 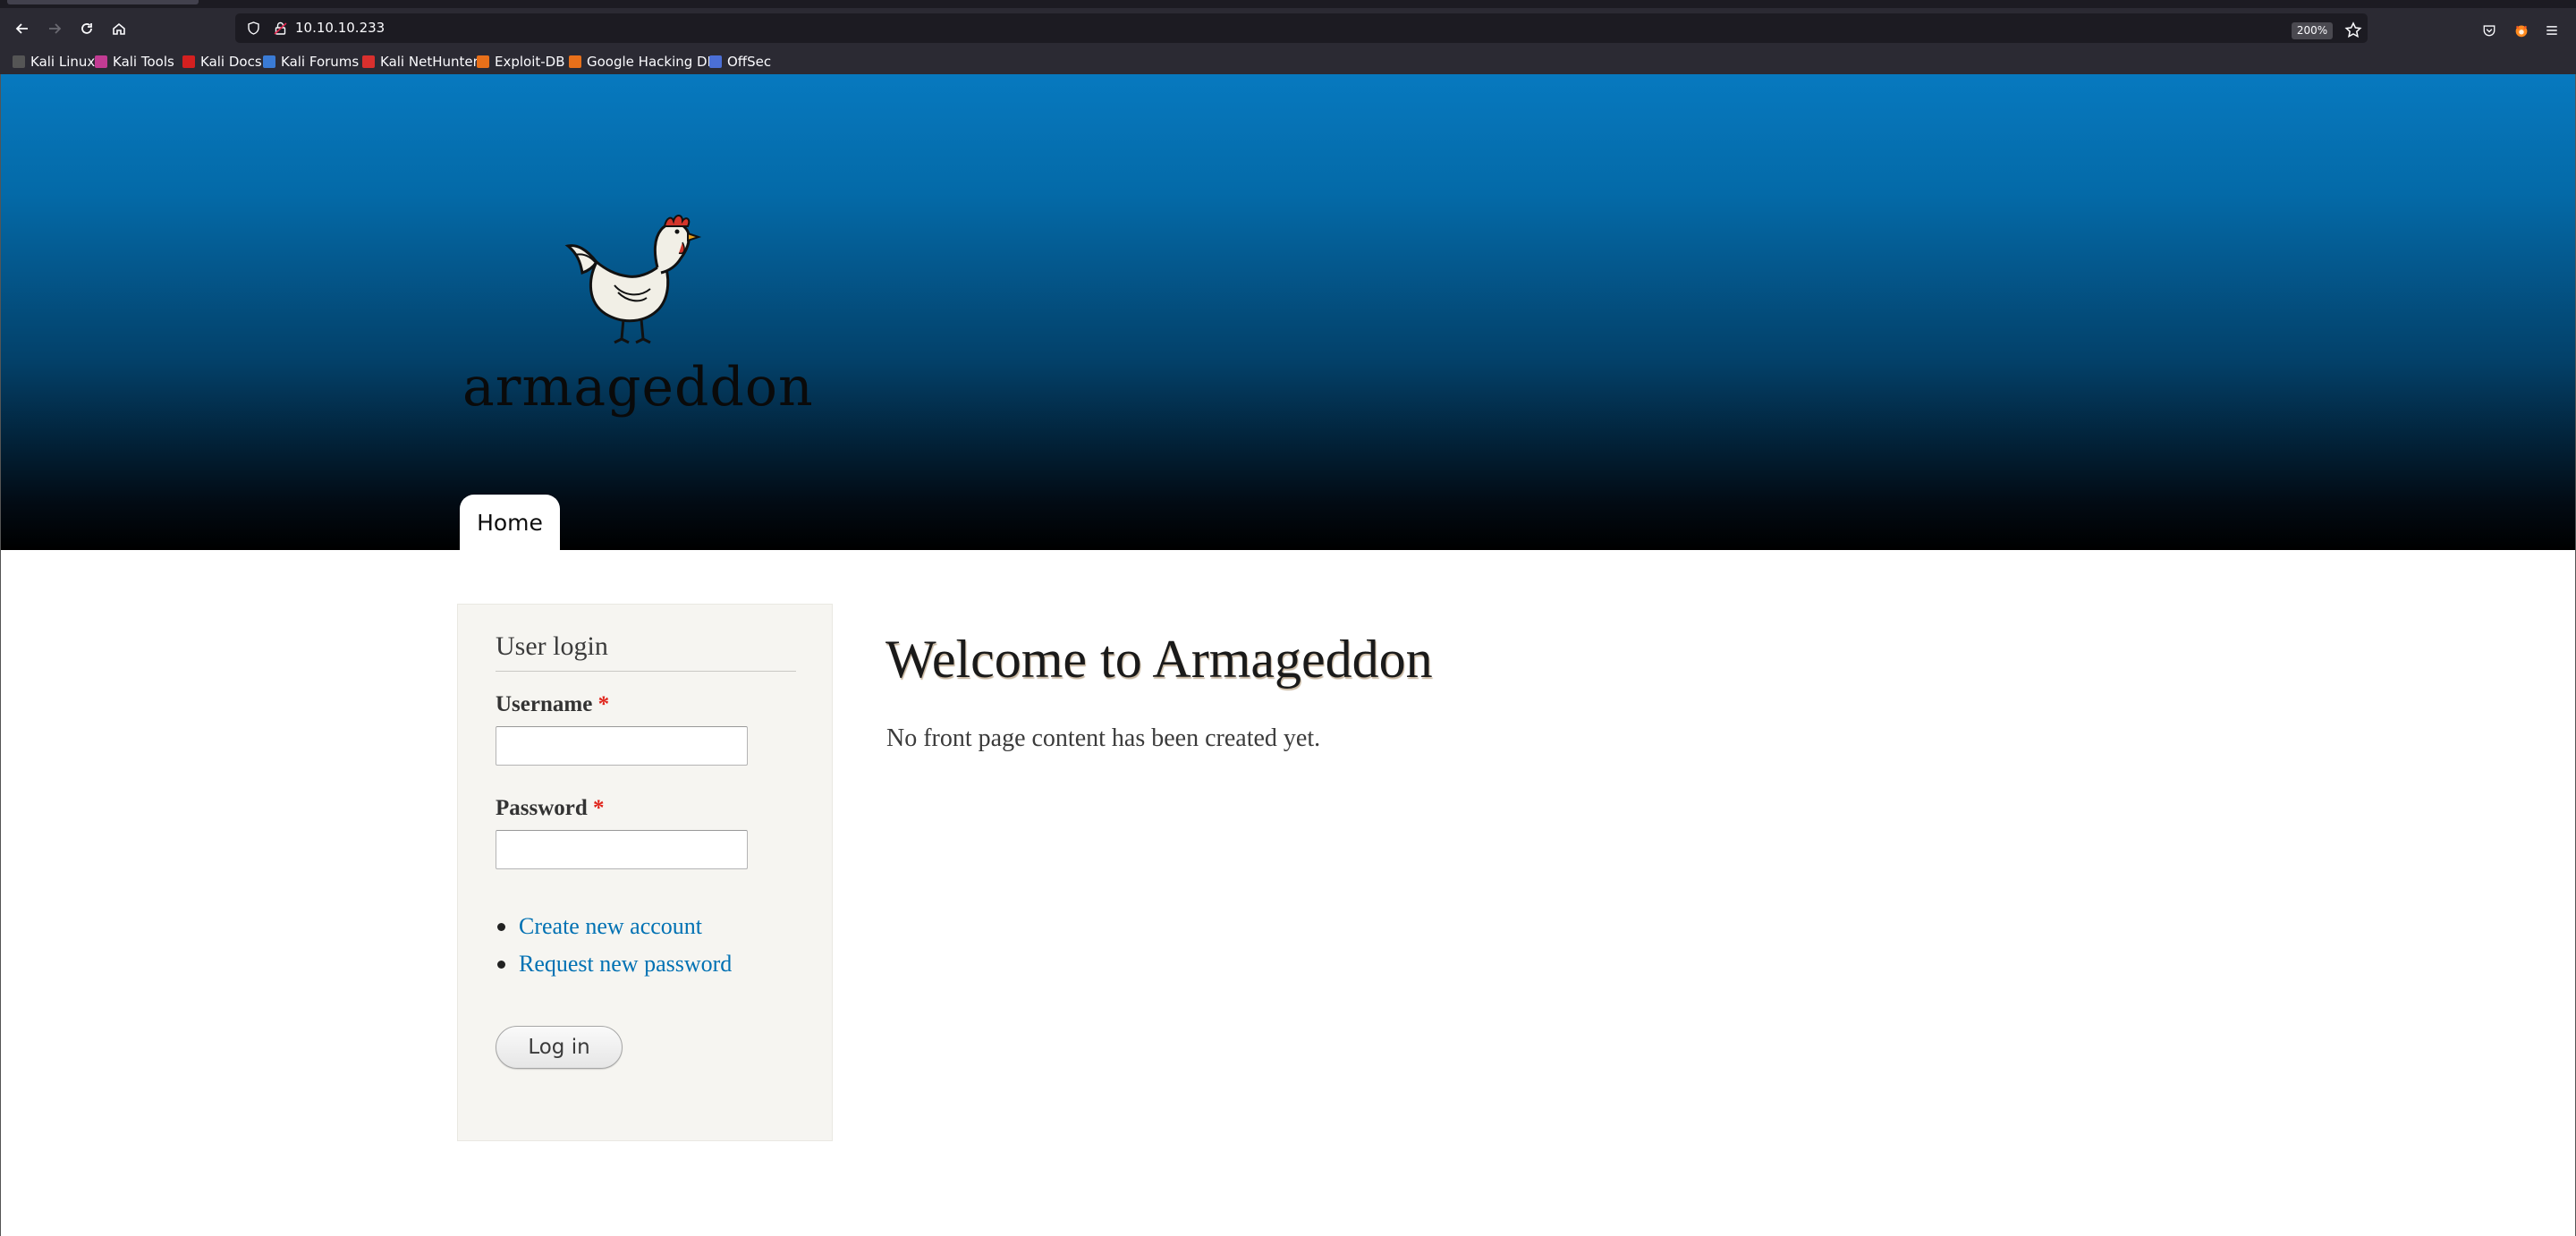 I want to click on bookmark-label: Exploit-DB, so click(x=530, y=61).